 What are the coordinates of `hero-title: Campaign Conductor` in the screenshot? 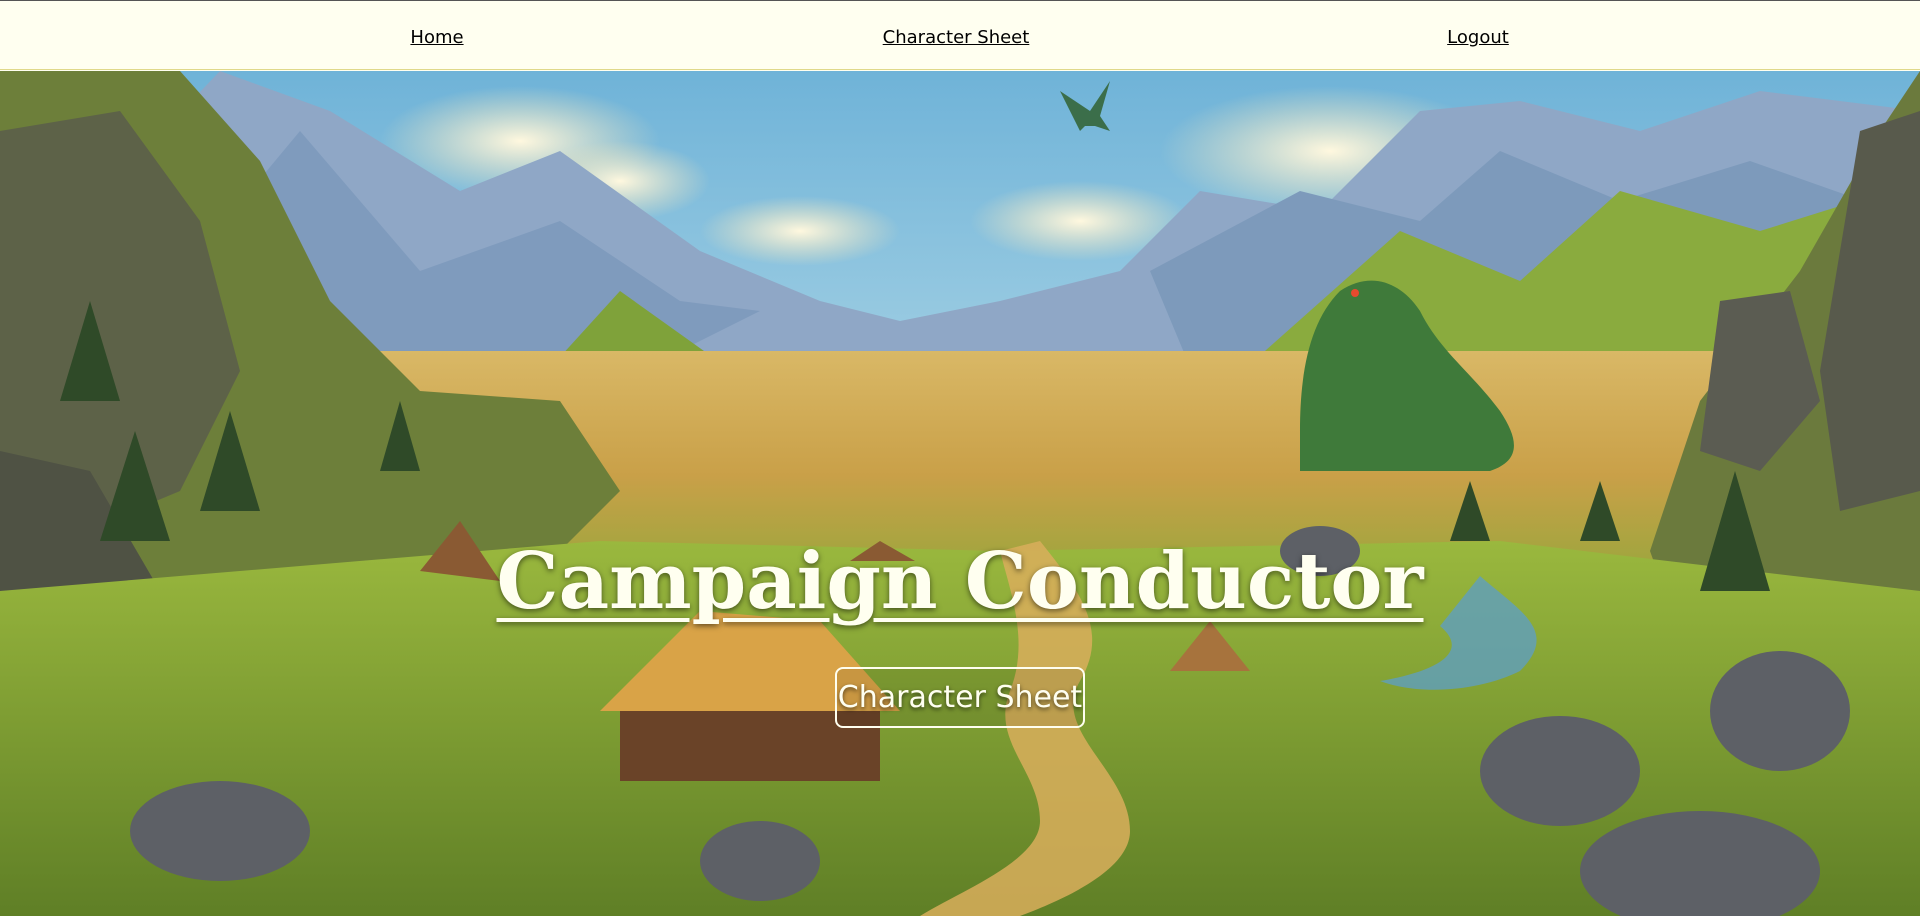 It's located at (960, 582).